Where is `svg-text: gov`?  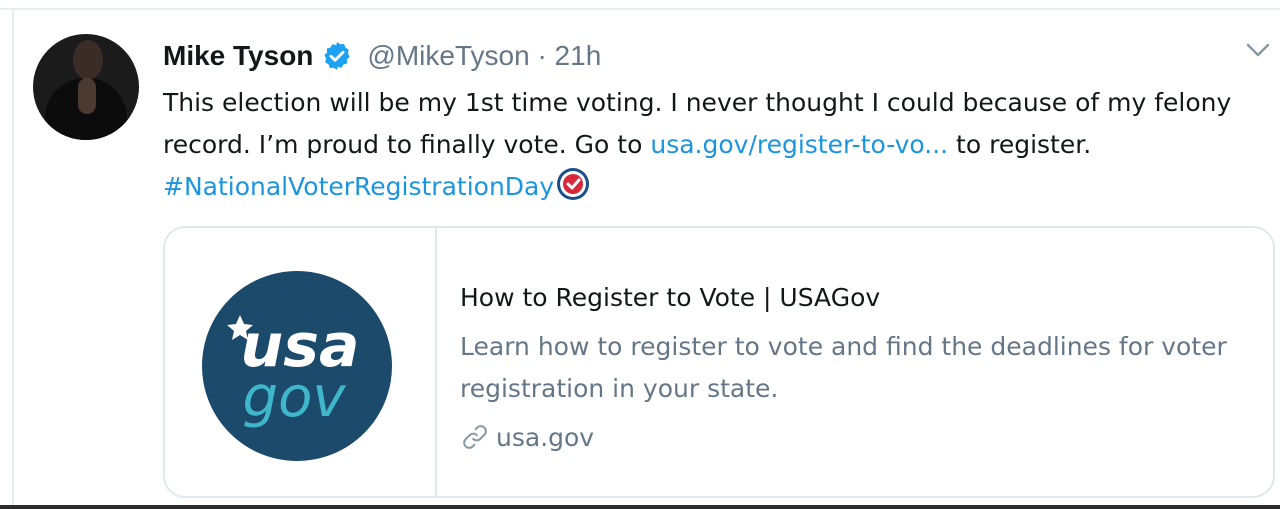 svg-text: gov is located at coordinates (295, 397).